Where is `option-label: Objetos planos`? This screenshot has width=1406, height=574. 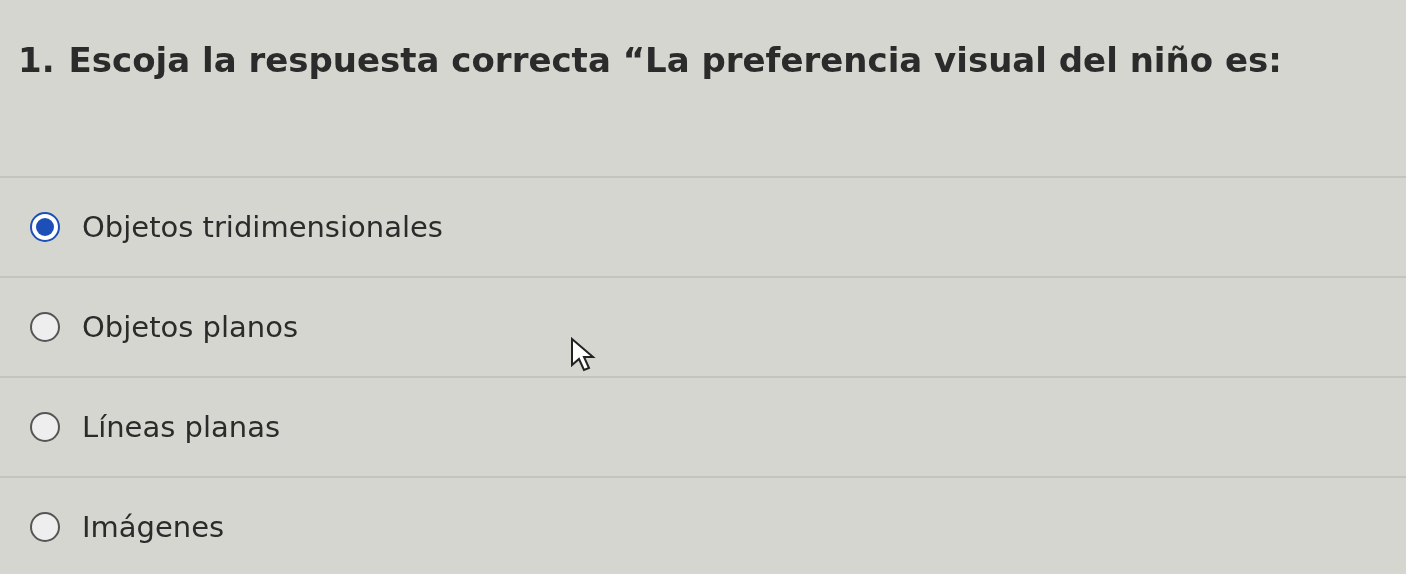
option-label: Objetos planos is located at coordinates (190, 327).